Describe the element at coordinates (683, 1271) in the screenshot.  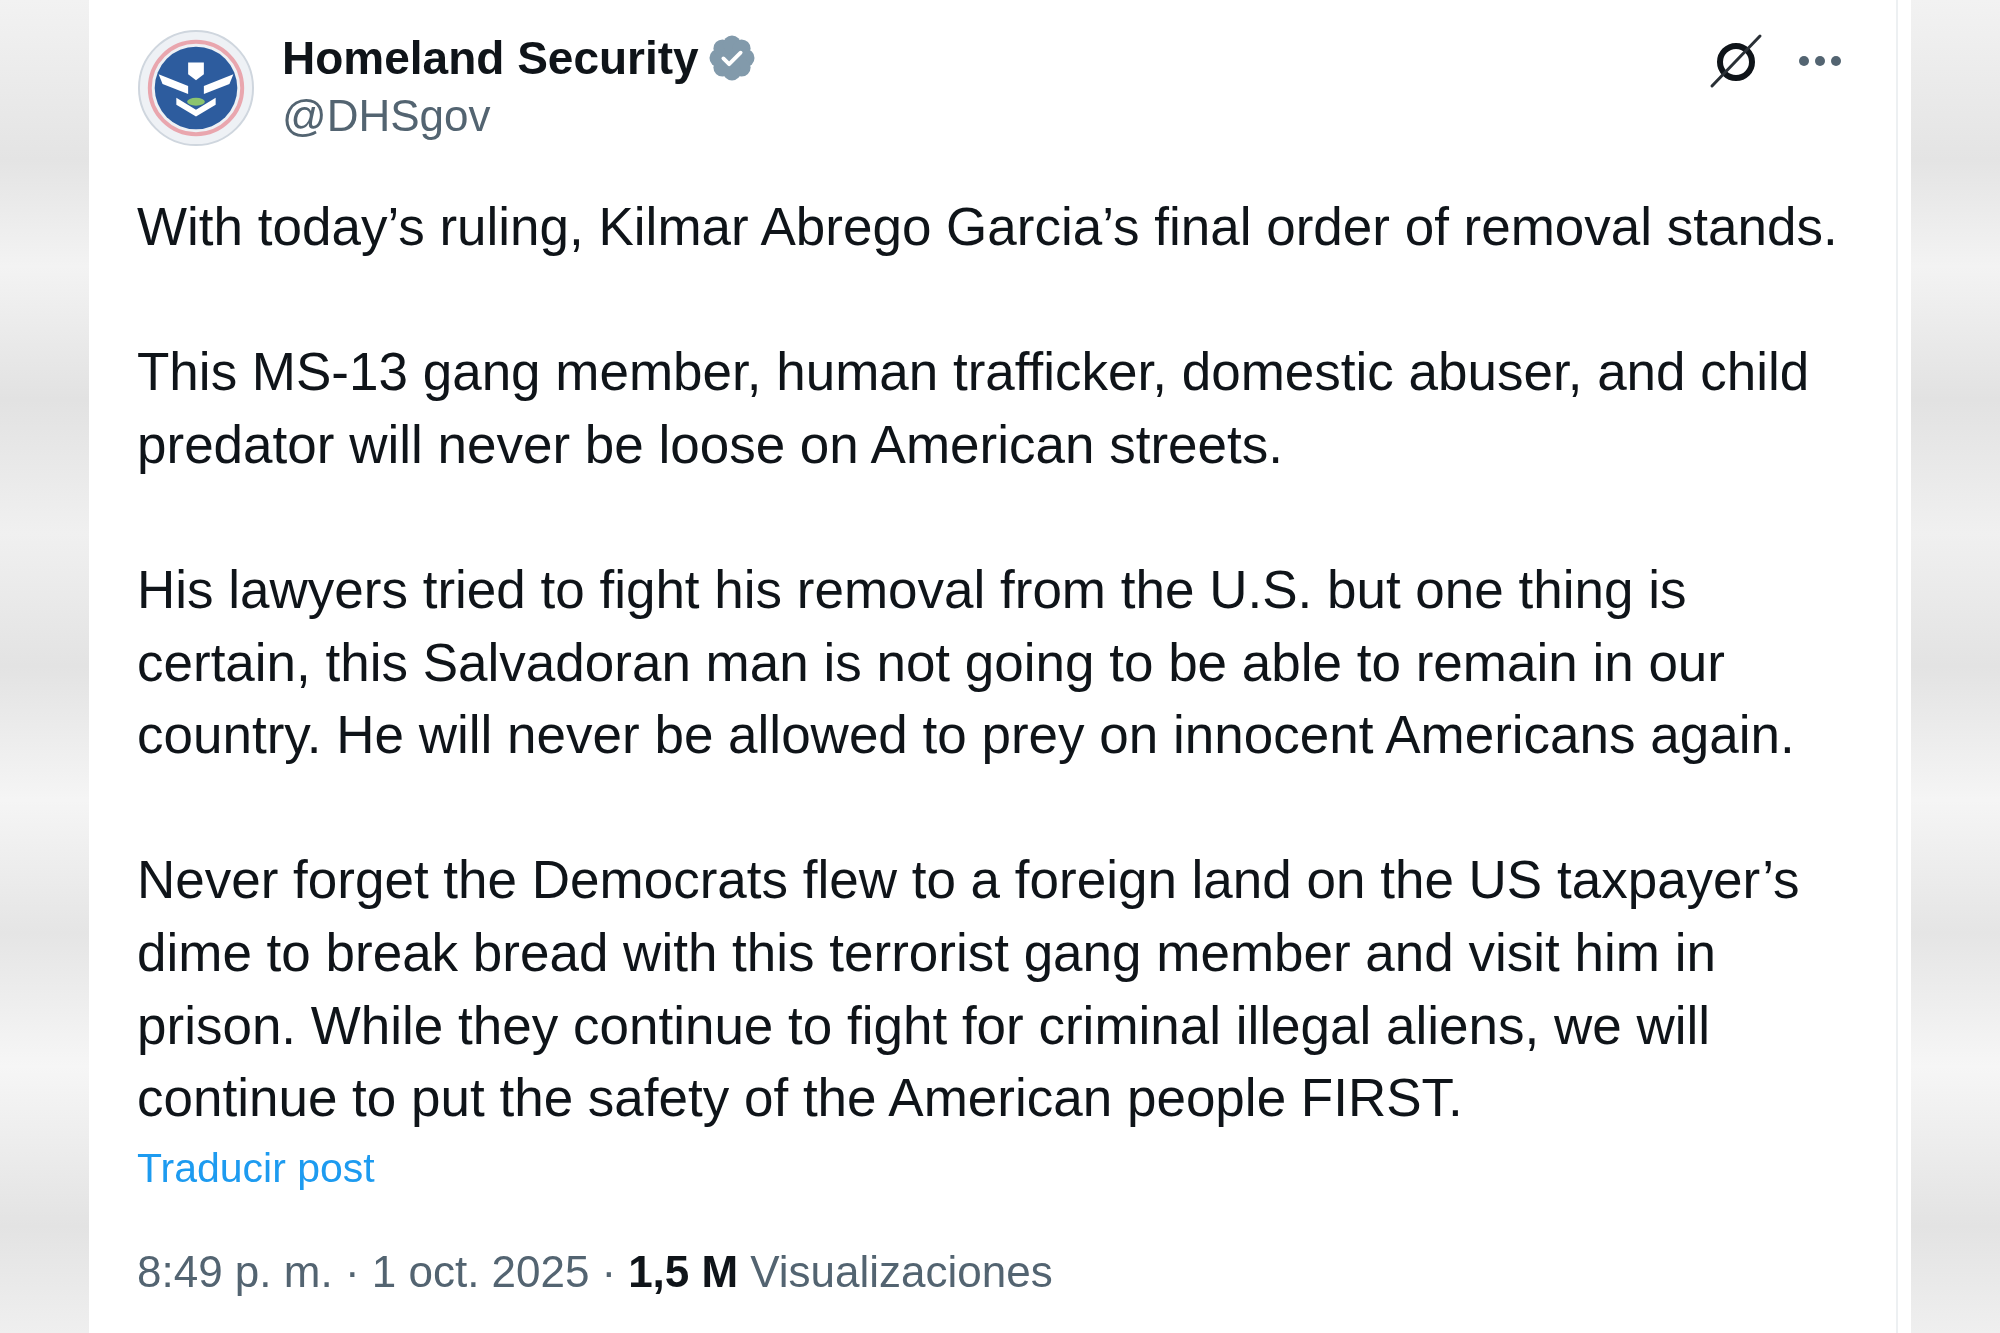
I see `view-count: 1,5 M` at that location.